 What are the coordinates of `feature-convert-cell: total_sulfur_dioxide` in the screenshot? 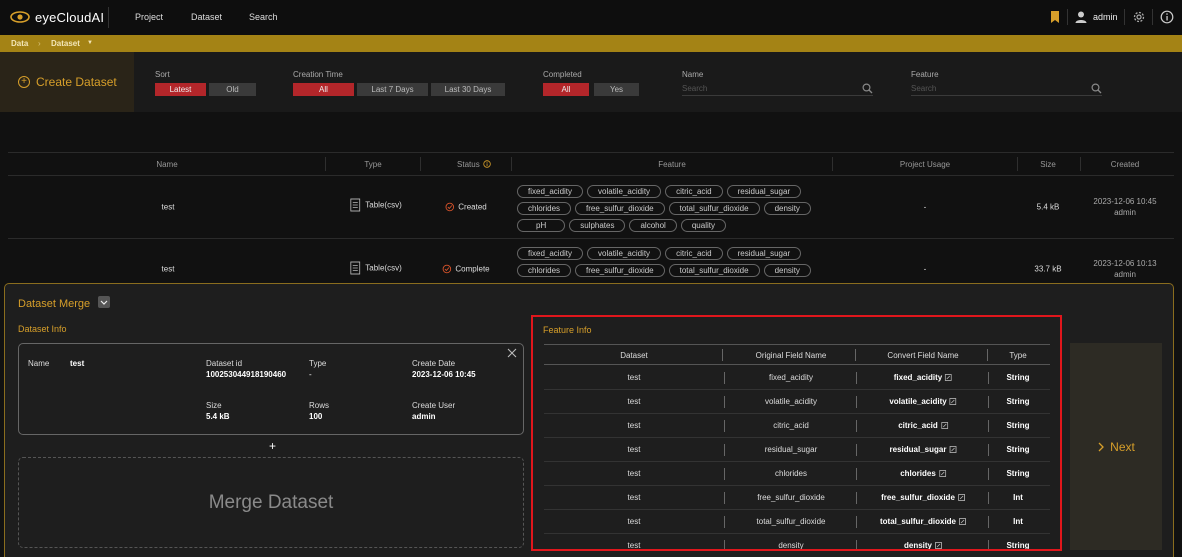 It's located at (923, 521).